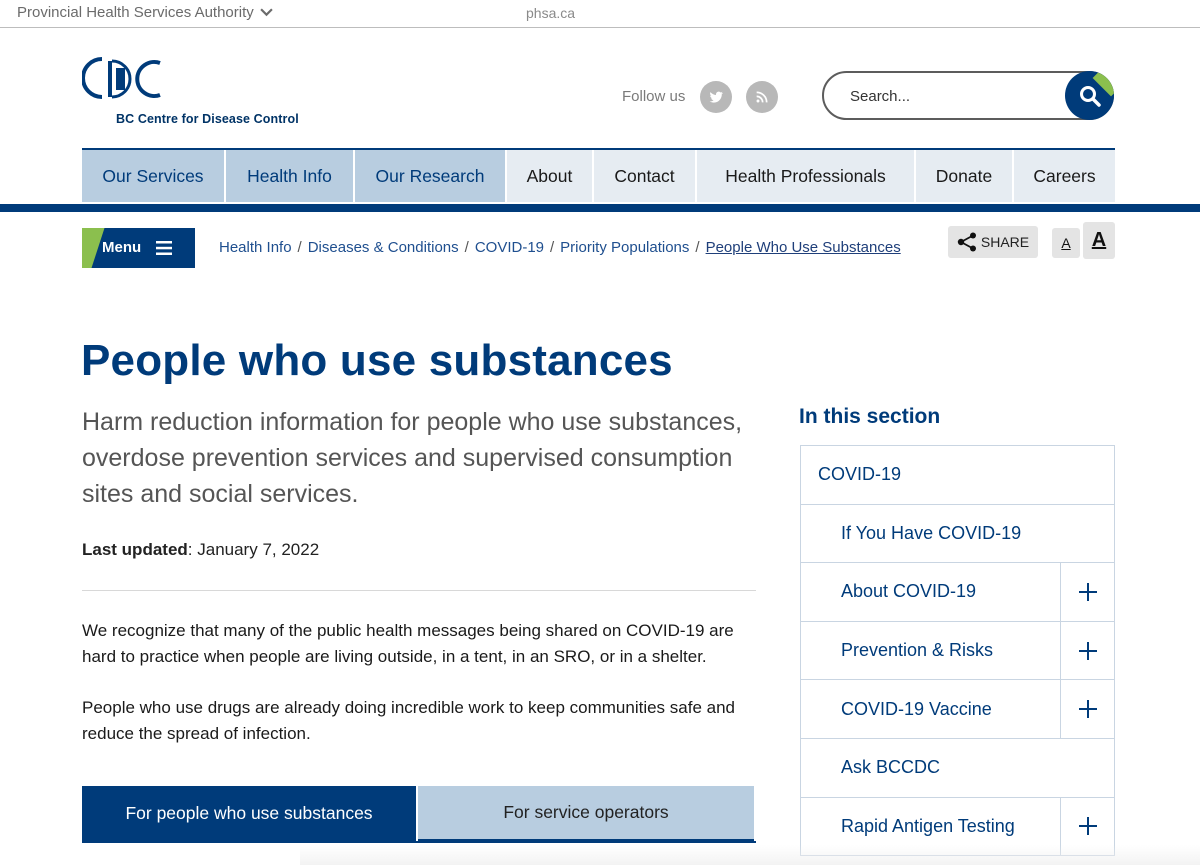 The width and height of the screenshot is (1200, 865). Describe the element at coordinates (644, 176) in the screenshot. I see `nav-contact: Contact` at that location.